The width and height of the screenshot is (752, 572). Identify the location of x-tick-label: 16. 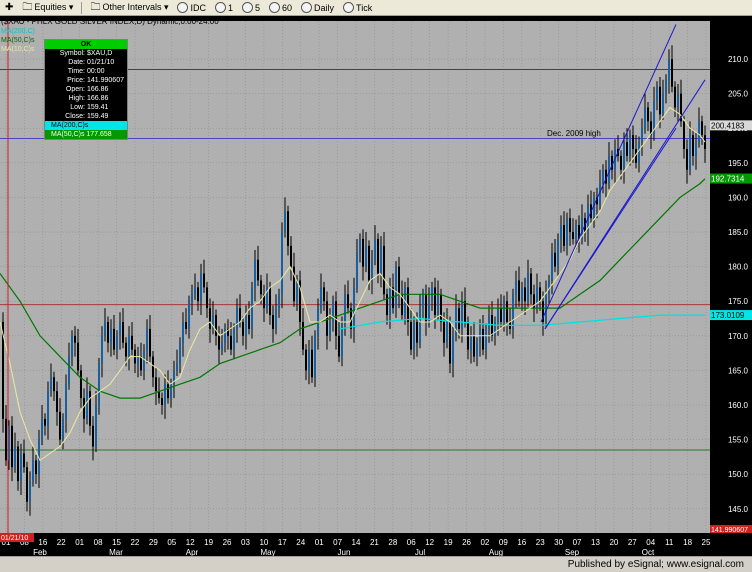
(42, 542).